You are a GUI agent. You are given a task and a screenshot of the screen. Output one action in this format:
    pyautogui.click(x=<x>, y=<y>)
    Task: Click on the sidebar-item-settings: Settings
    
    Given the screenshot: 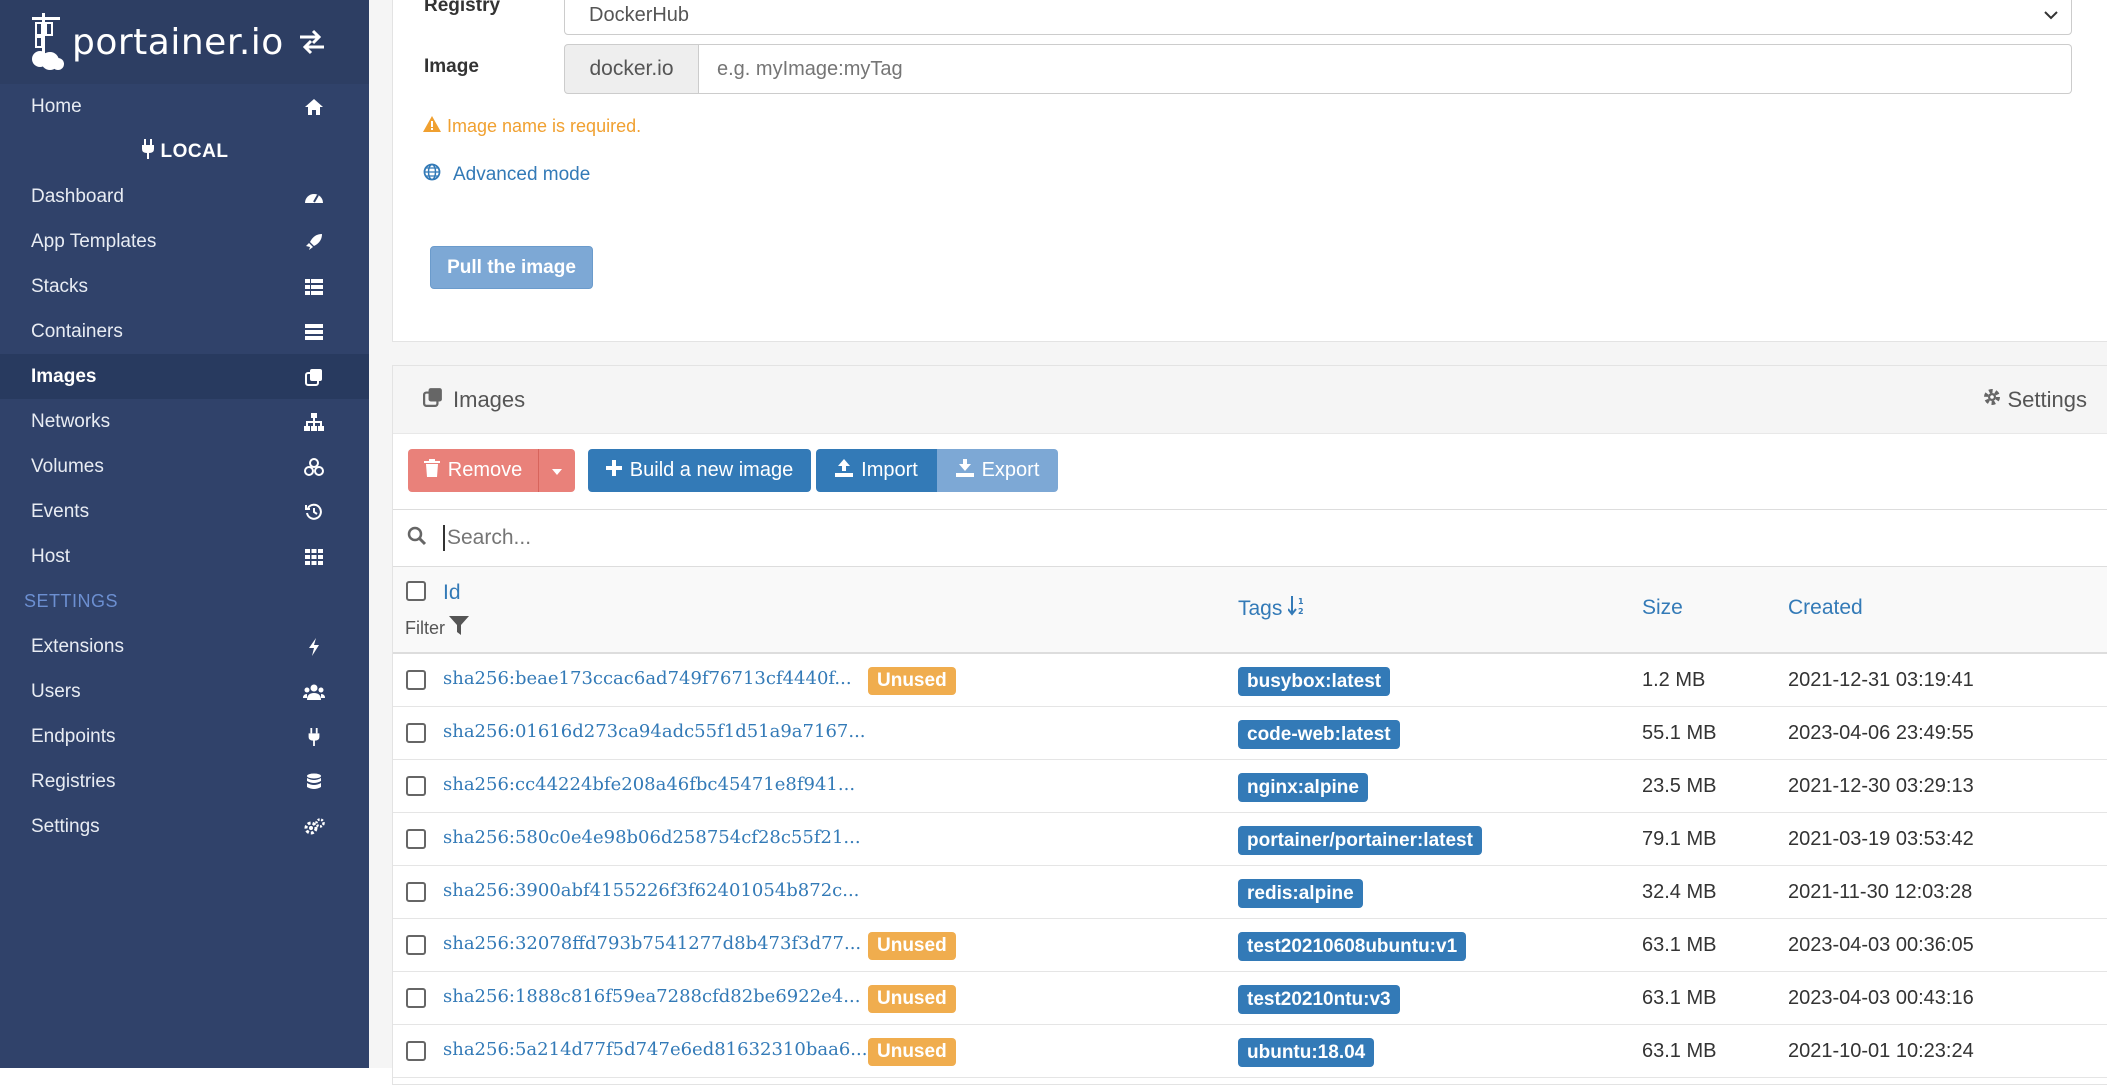 What is the action you would take?
    pyautogui.click(x=184, y=826)
    